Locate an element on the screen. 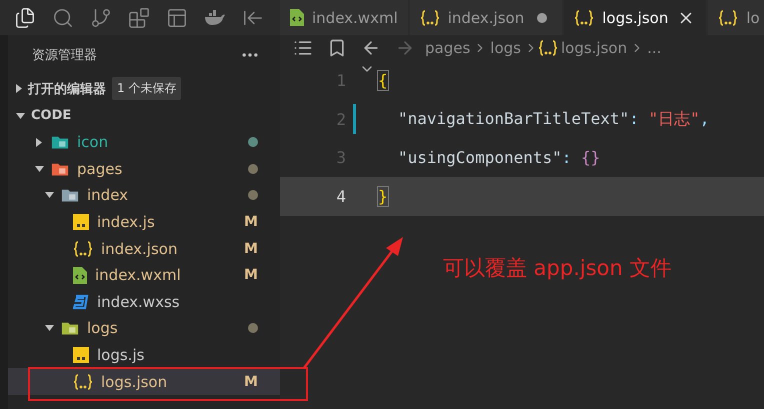 The image size is (764, 409). tree-item: index.json M is located at coordinates (144, 248).